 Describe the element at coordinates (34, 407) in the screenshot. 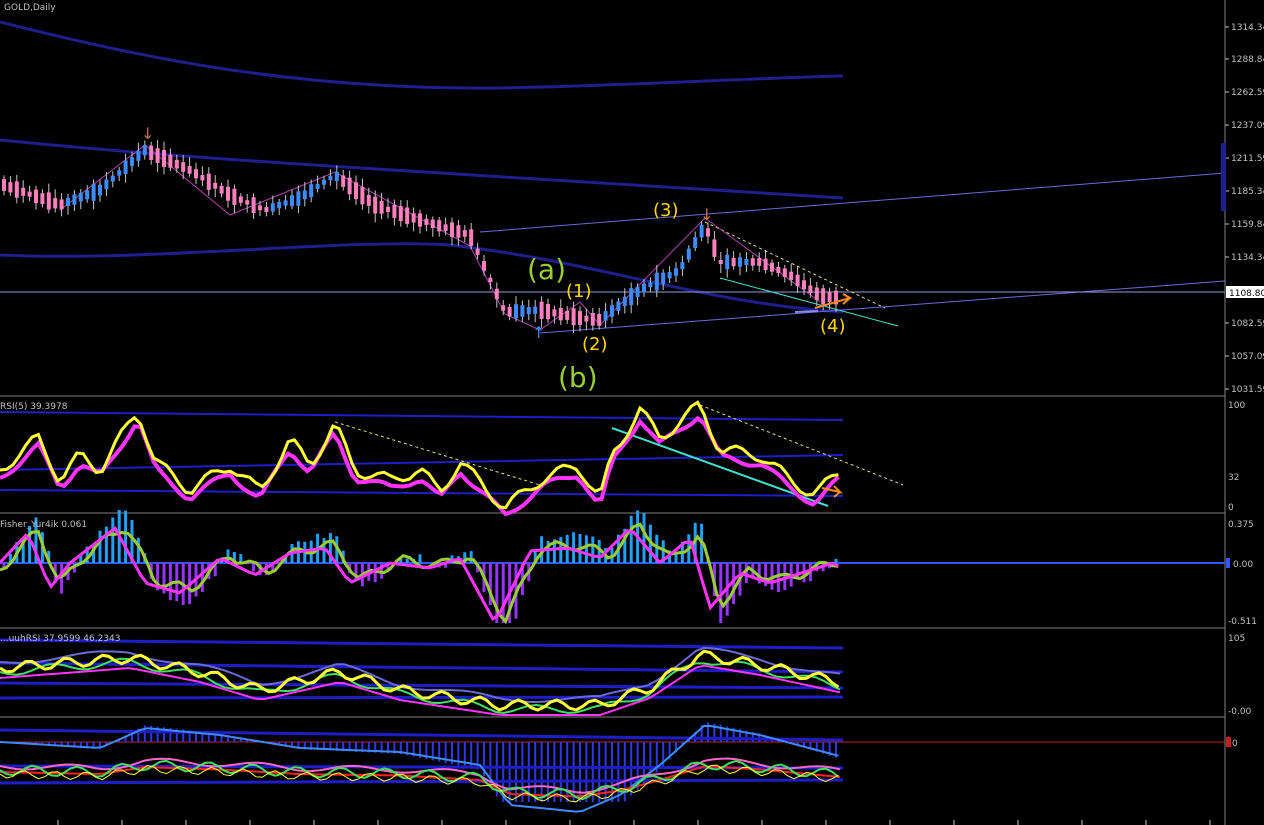

I see `rsi-title: RSI(5) 39.3978` at that location.